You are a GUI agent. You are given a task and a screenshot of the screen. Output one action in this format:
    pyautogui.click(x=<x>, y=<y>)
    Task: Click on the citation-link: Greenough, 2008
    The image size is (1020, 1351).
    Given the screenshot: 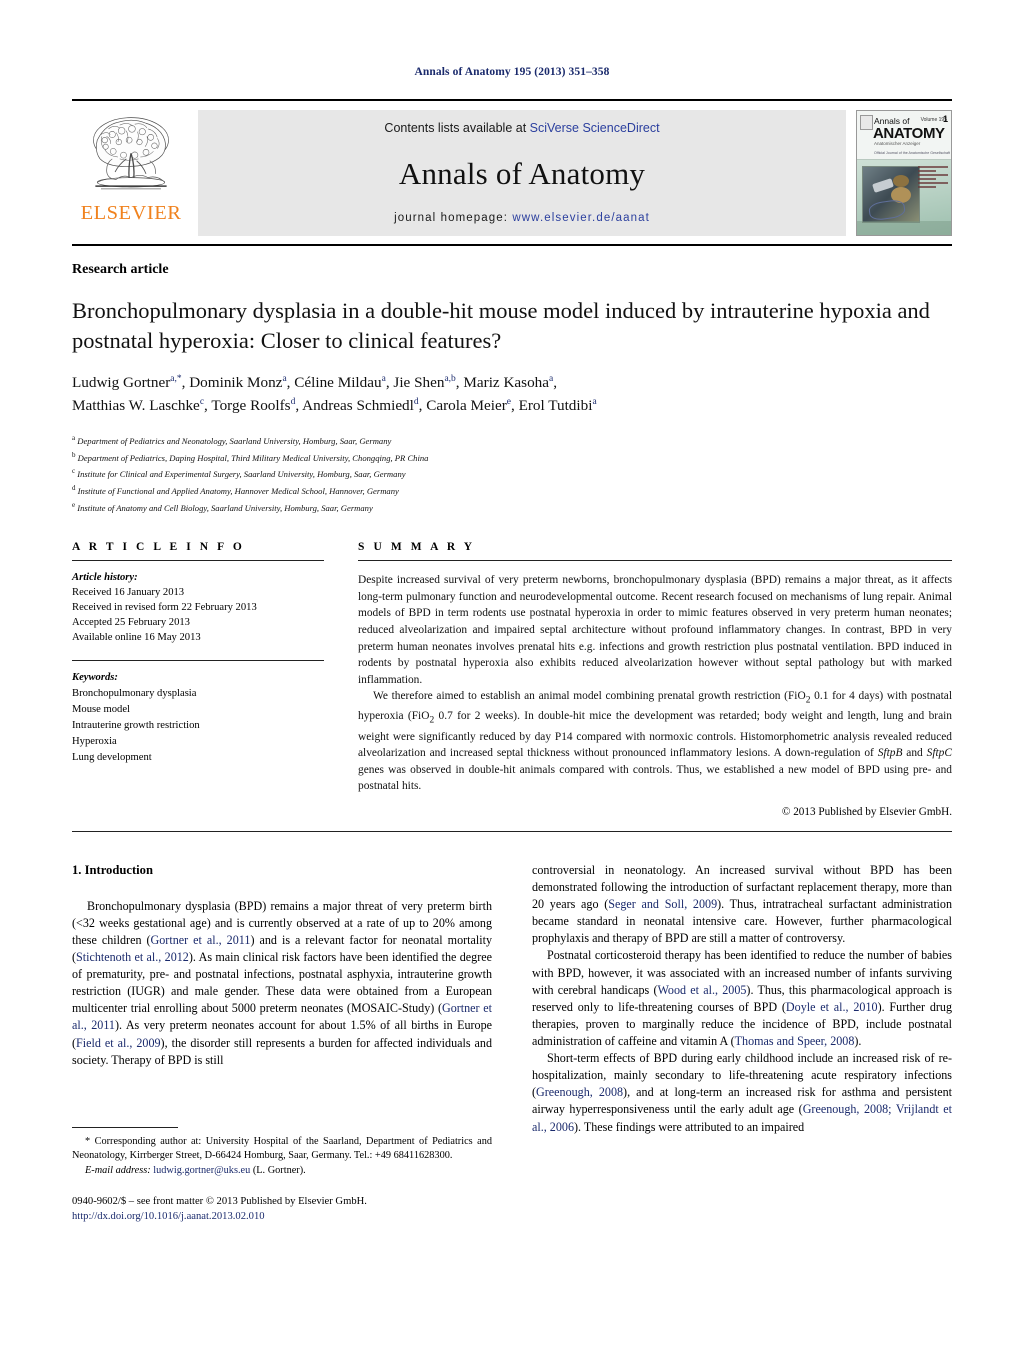 What is the action you would take?
    pyautogui.click(x=579, y=1092)
    